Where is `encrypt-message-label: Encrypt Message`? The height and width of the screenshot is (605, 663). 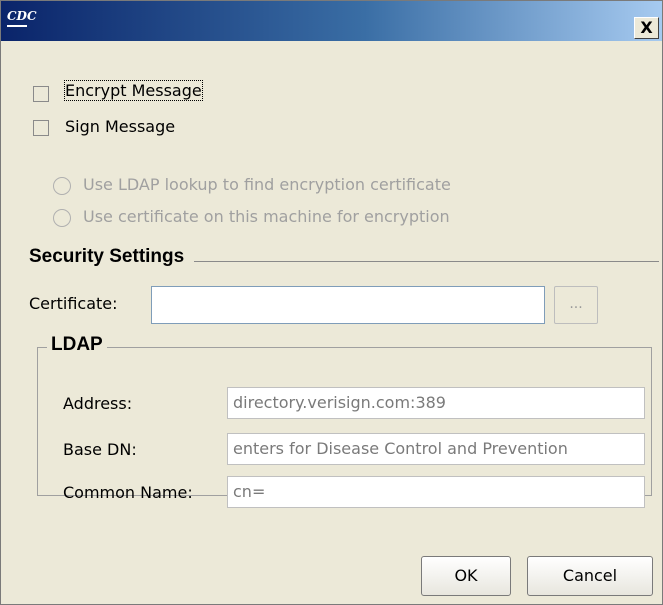 encrypt-message-label: Encrypt Message is located at coordinates (133, 90).